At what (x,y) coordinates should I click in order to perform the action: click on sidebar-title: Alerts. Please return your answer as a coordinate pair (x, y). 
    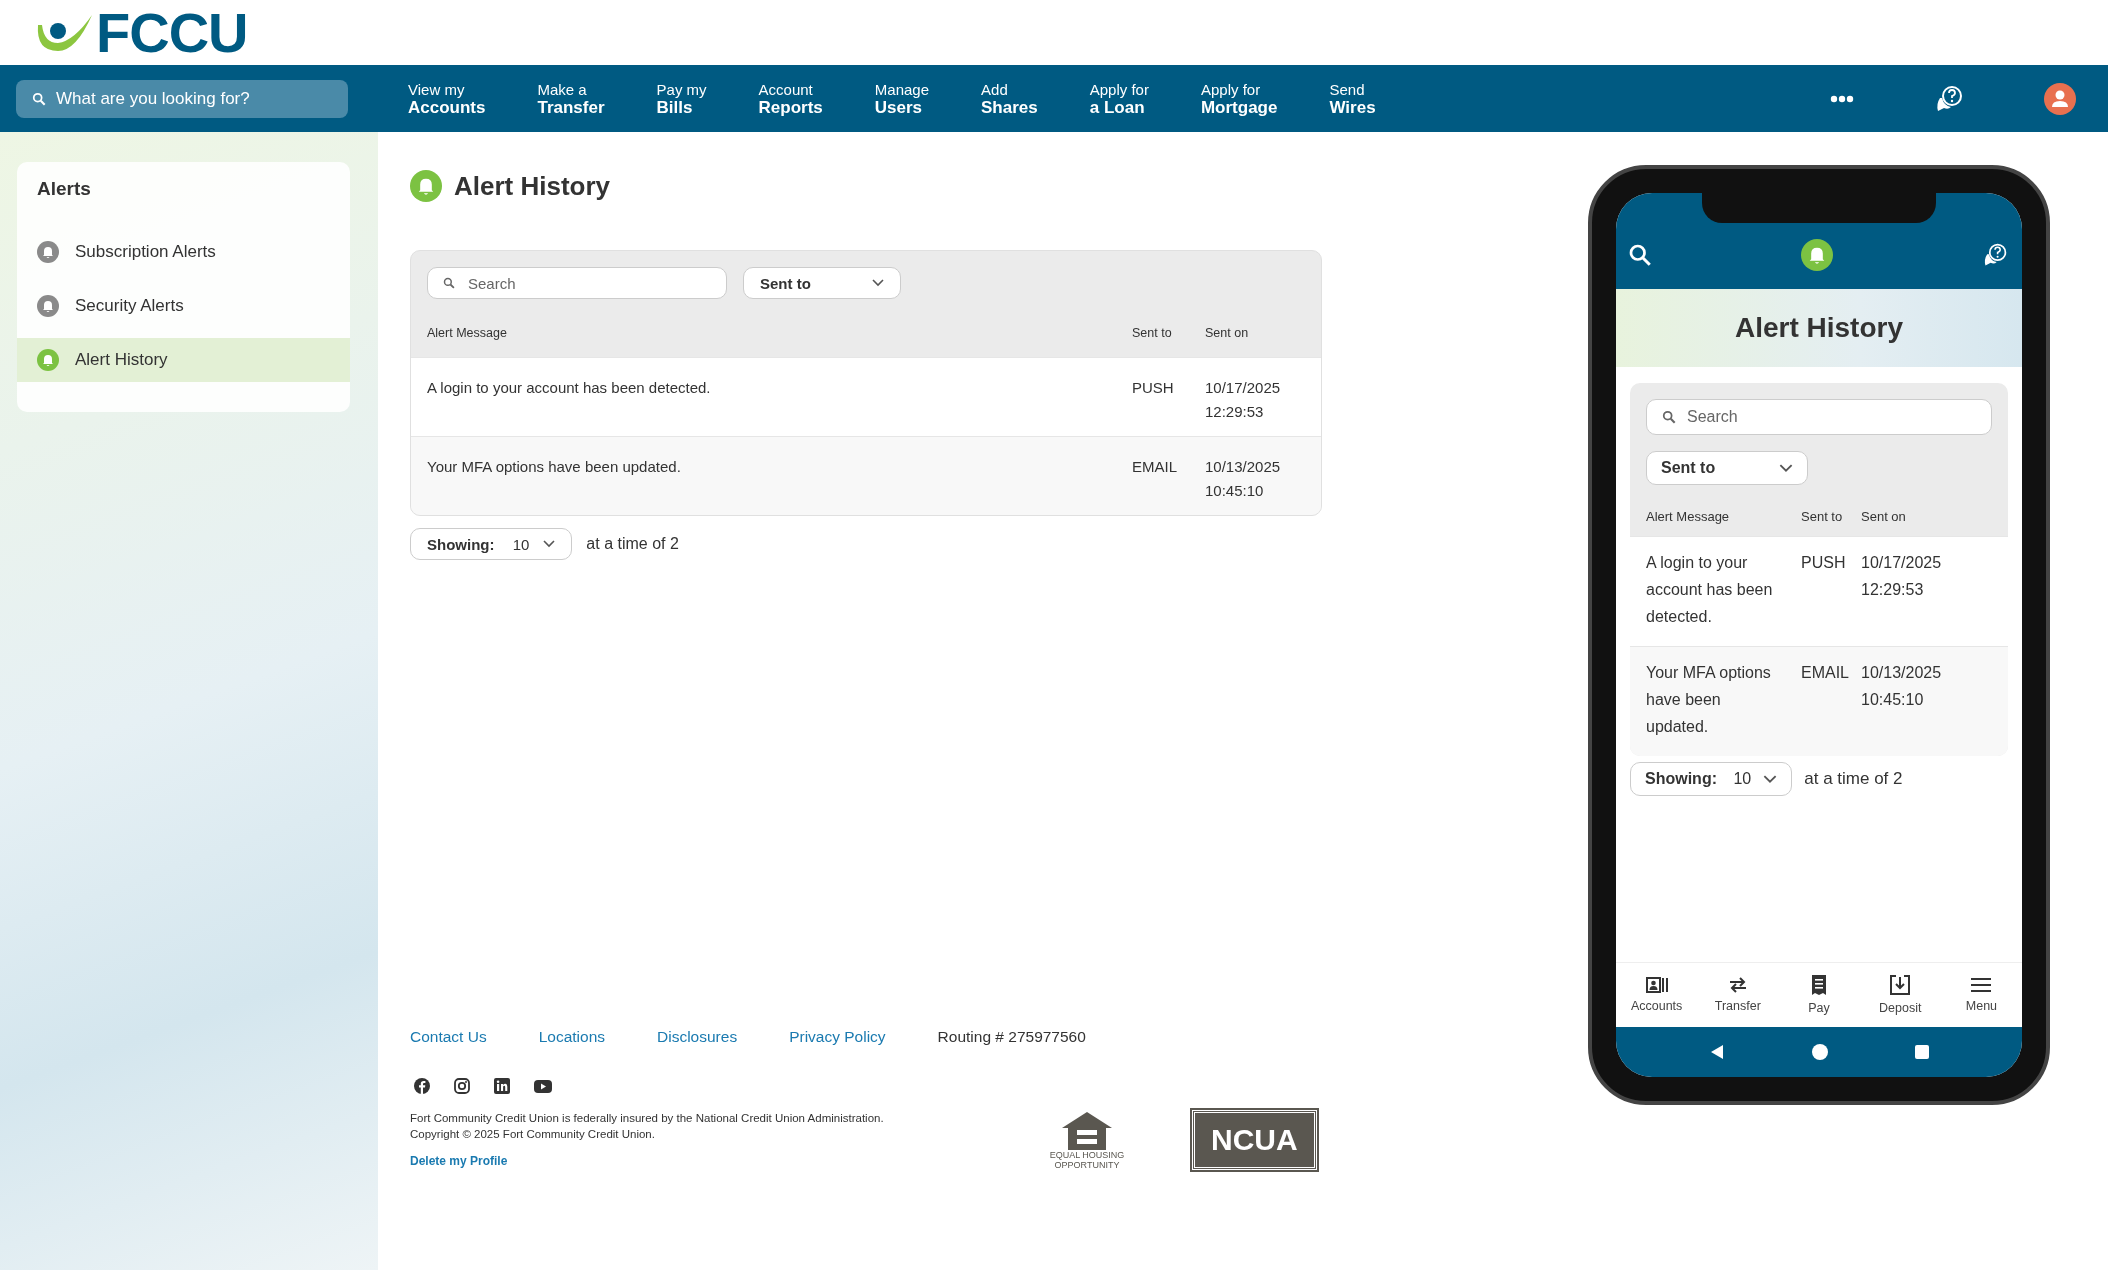
    Looking at the image, I should click on (64, 189).